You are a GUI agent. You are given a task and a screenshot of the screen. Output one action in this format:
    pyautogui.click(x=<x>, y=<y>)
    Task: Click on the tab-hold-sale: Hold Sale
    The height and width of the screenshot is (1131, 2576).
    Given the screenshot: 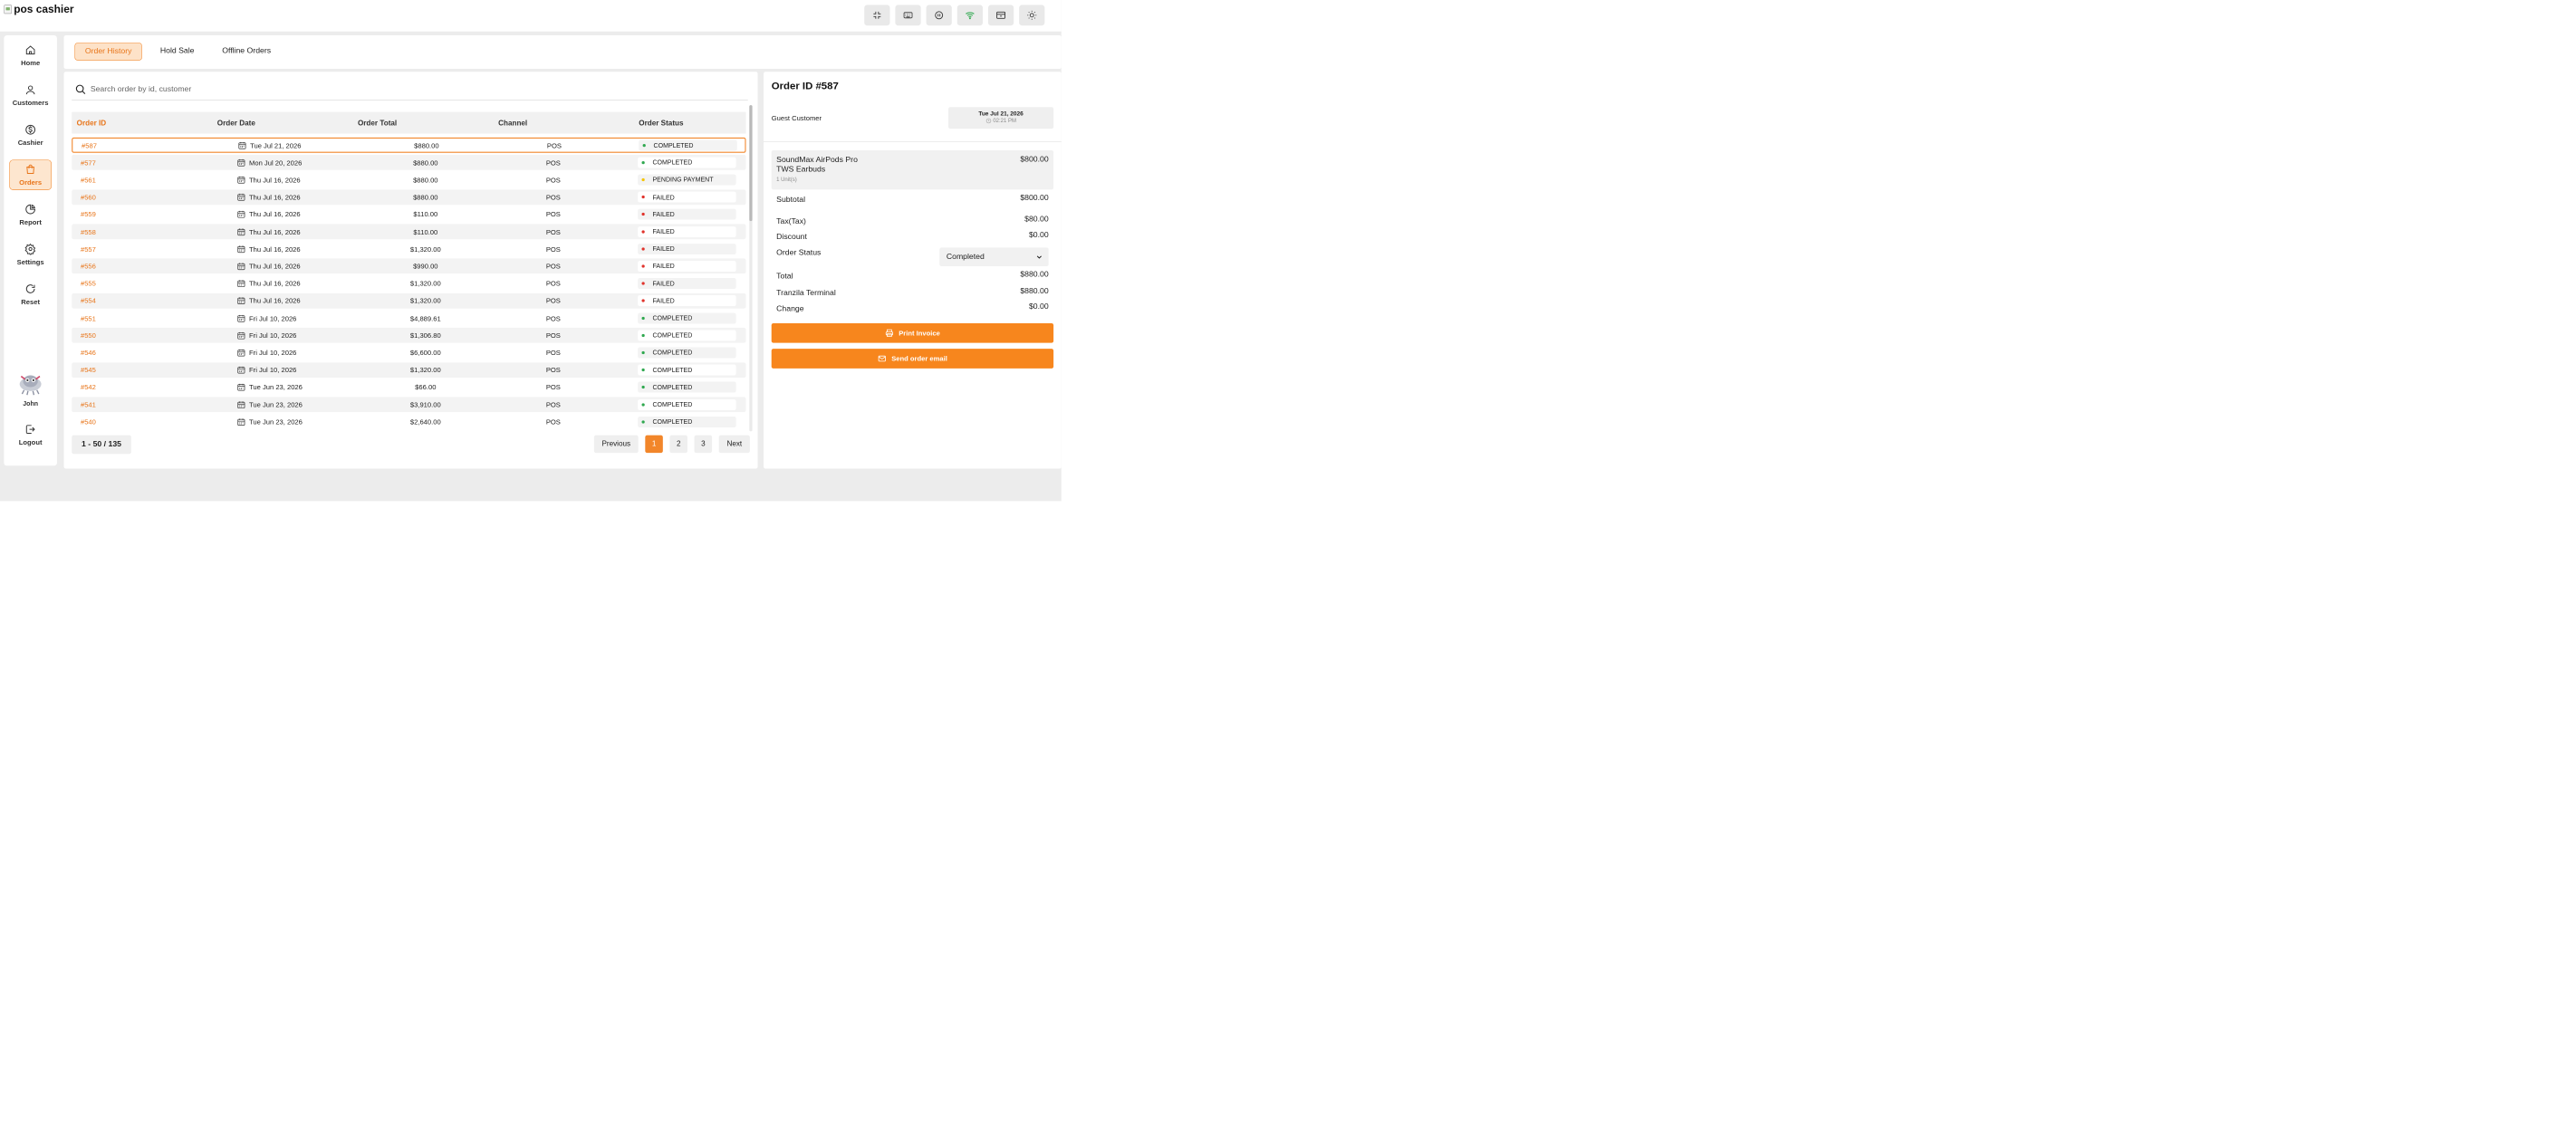 What is the action you would take?
    pyautogui.click(x=177, y=52)
    